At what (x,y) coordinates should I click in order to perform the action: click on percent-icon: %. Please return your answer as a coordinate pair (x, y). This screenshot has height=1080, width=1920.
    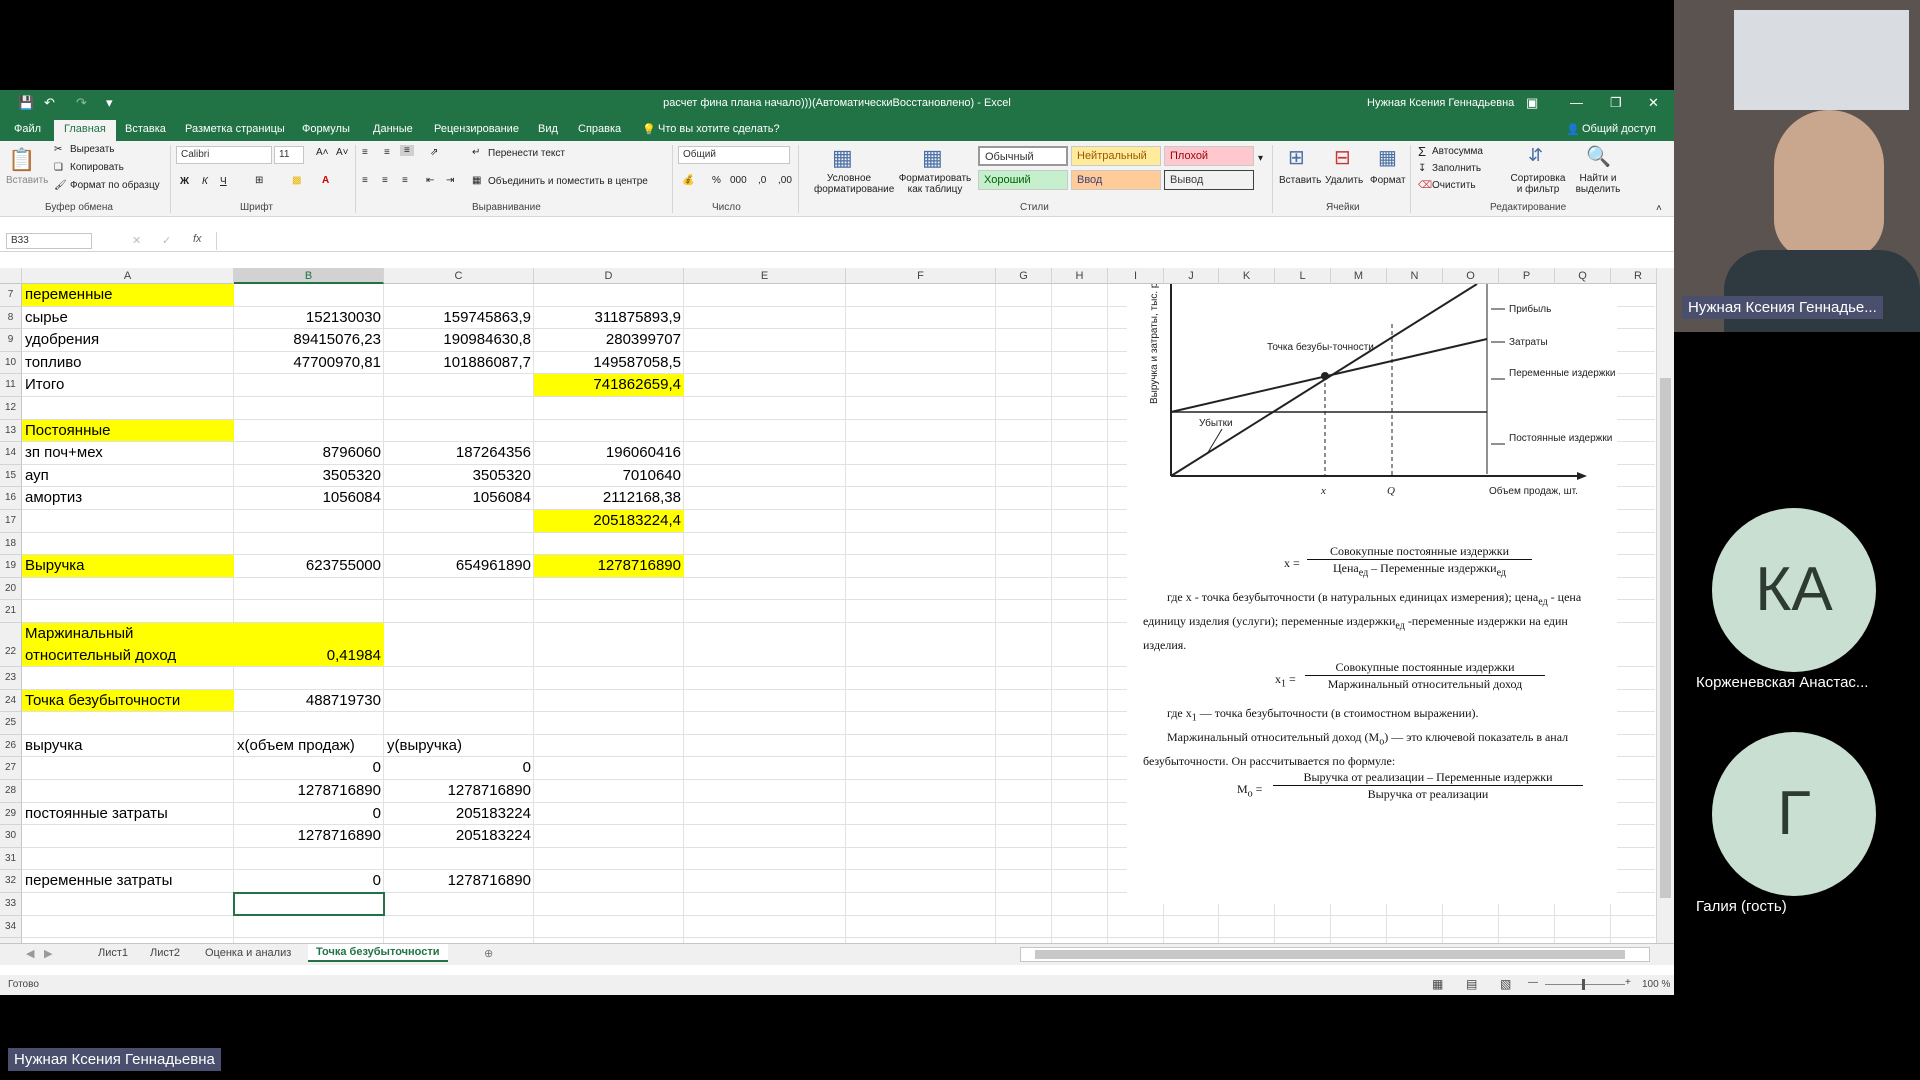
    Looking at the image, I should click on (716, 180).